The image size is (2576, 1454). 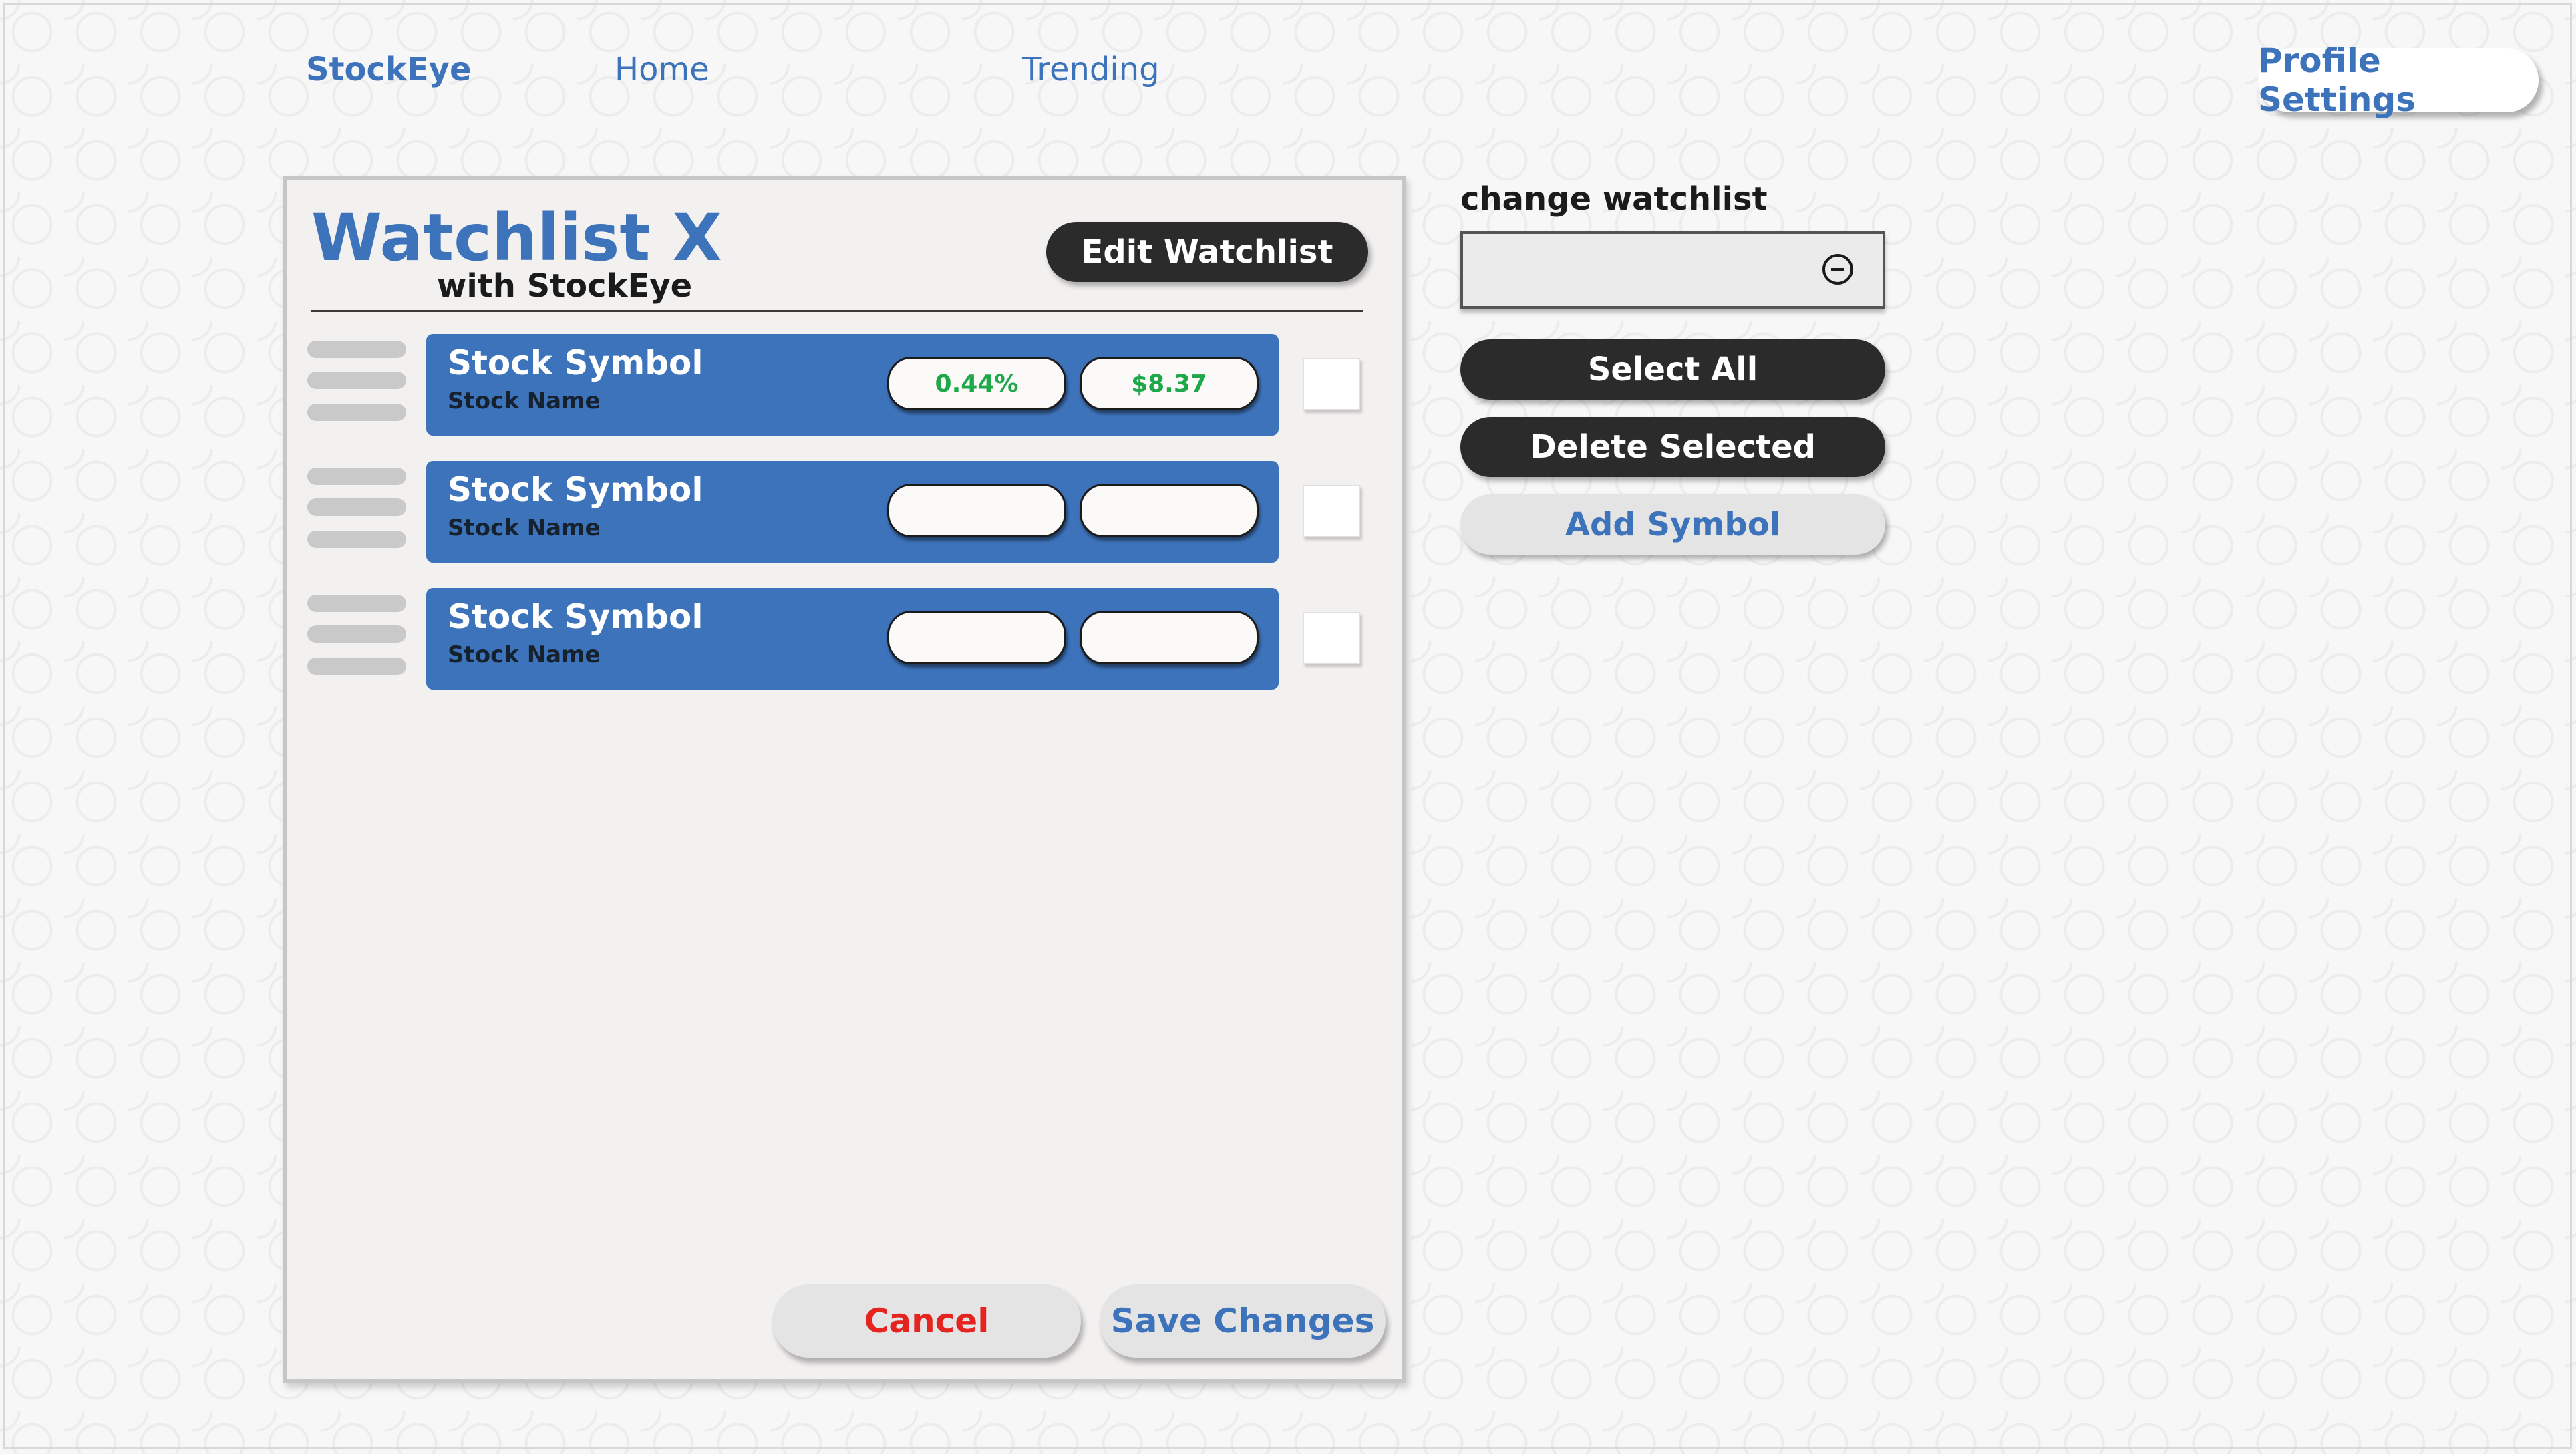 I want to click on cancel-button: Cancel, so click(x=926, y=1321).